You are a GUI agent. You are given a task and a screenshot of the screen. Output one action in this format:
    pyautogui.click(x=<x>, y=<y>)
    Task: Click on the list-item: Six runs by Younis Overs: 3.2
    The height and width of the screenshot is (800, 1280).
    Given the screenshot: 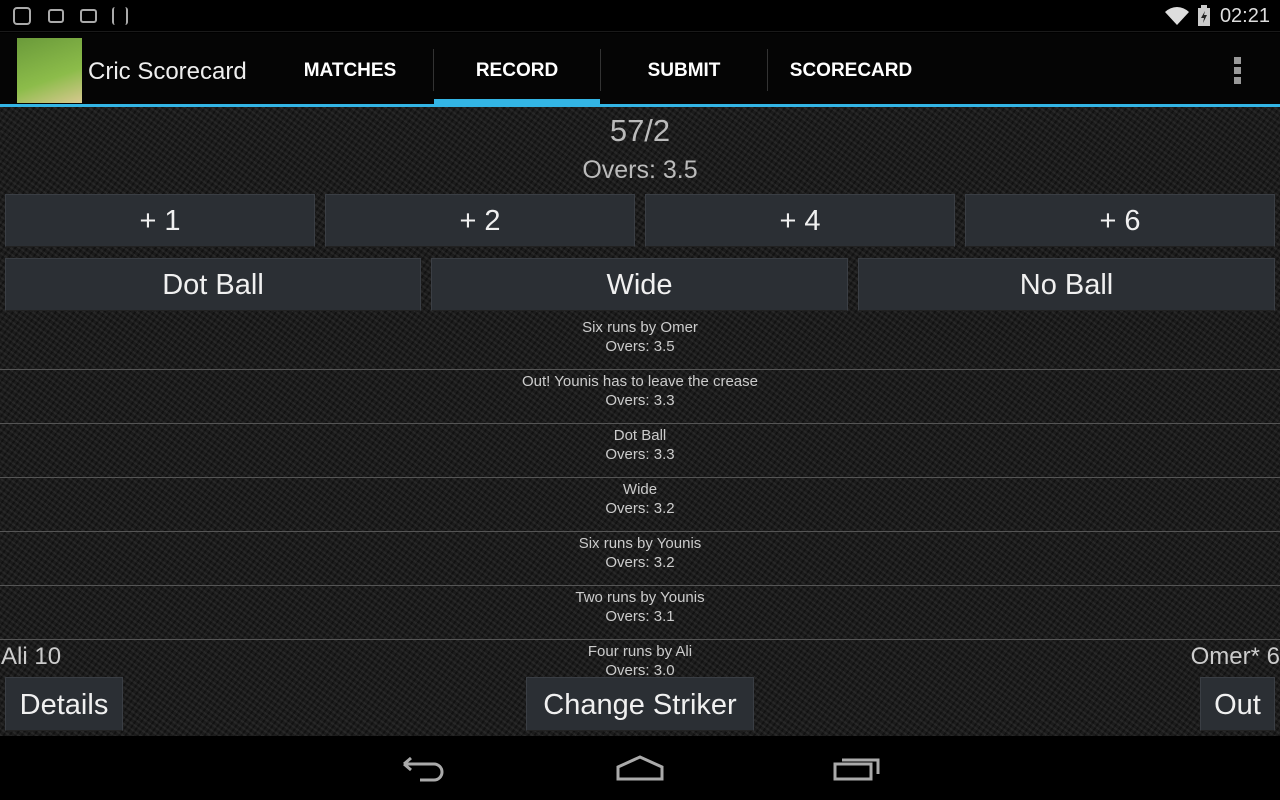 What is the action you would take?
    pyautogui.click(x=640, y=559)
    